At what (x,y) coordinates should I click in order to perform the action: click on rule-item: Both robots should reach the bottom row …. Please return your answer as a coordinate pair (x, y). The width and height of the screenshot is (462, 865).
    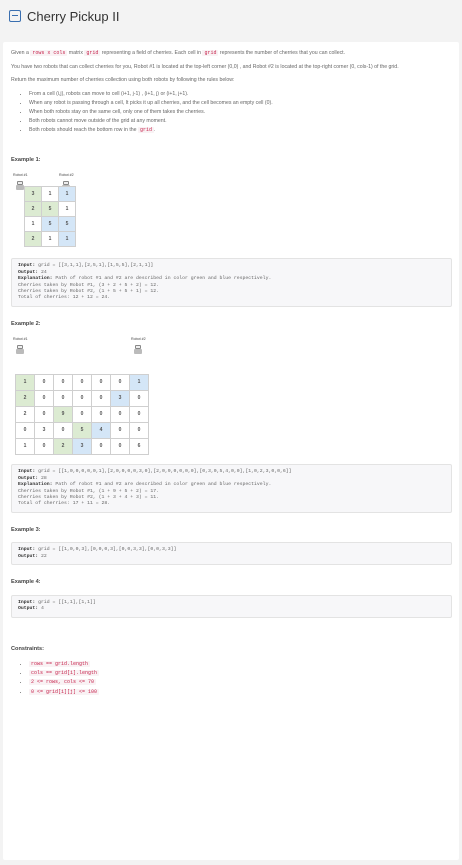
    Looking at the image, I should click on (240, 131).